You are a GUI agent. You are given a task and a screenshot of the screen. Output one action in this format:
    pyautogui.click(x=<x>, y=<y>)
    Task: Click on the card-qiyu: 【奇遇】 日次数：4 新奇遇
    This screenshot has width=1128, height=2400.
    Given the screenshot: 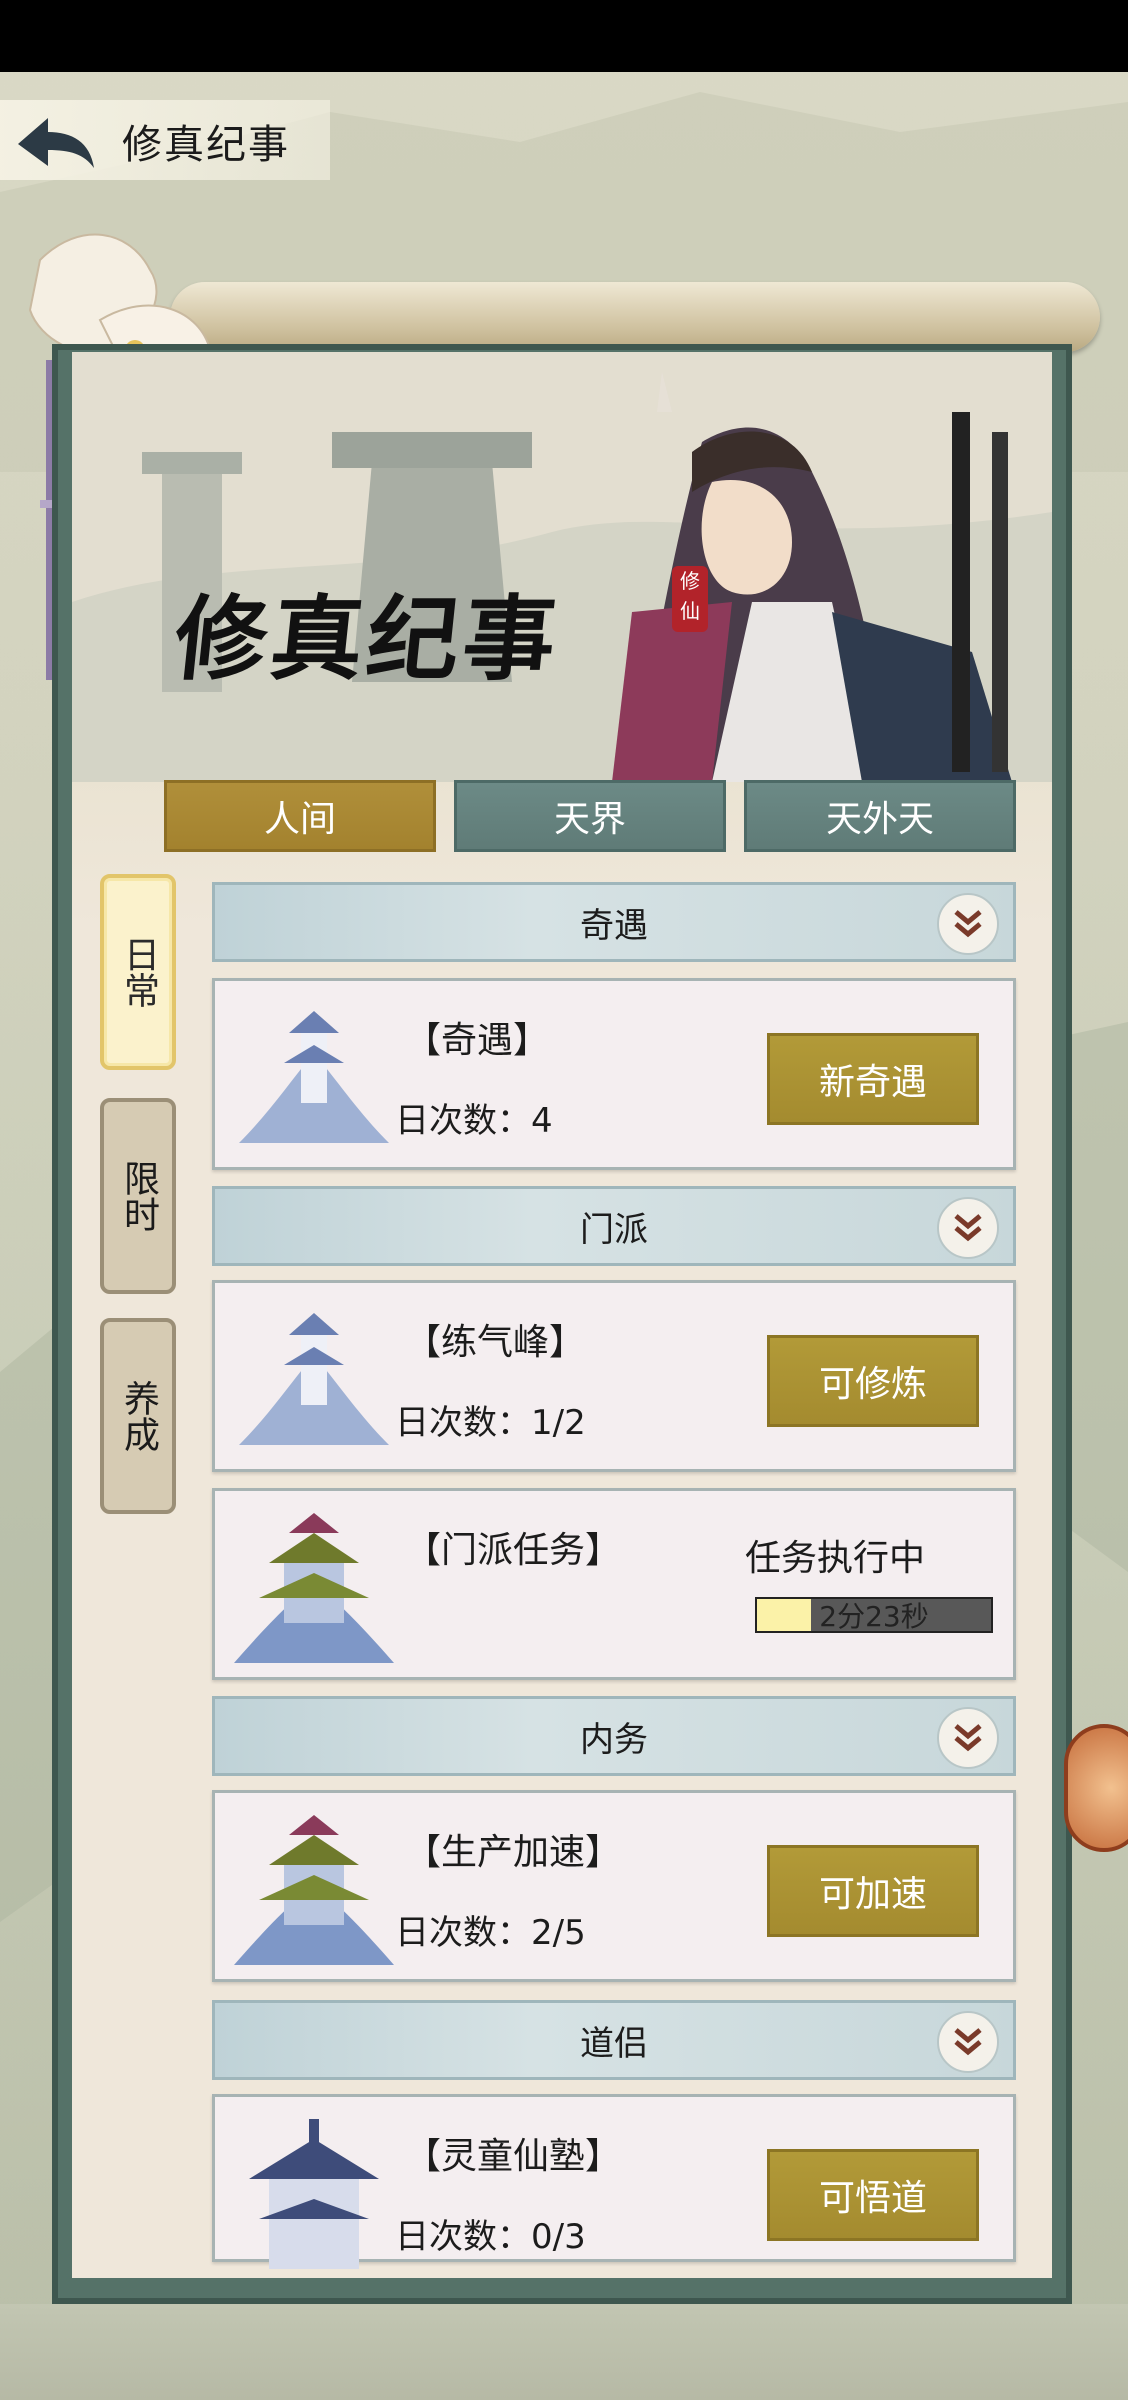 What is the action you would take?
    pyautogui.click(x=614, y=1074)
    